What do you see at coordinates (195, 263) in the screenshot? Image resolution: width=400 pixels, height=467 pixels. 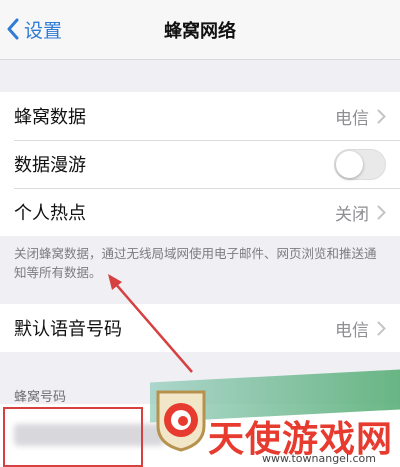 I see `cellular-data-footnote: 关闭蜂窝数据，通过无线局域网使用电子邮件、网页浏览和推送通知等所有数据。` at bounding box center [195, 263].